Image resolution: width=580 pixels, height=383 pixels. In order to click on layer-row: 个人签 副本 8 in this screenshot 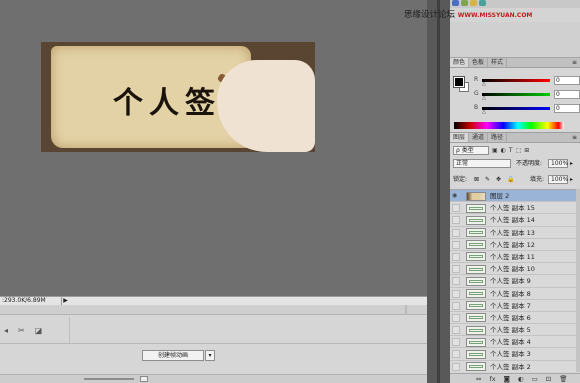, I will do `click(513, 293)`.